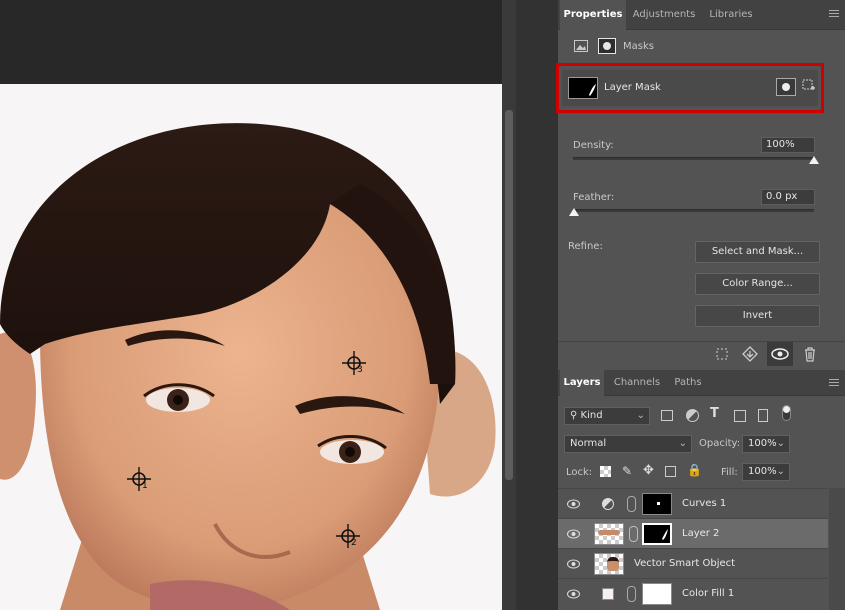 This screenshot has height=610, width=845. What do you see at coordinates (355, 364) in the screenshot?
I see `color-sampler-3: 3` at bounding box center [355, 364].